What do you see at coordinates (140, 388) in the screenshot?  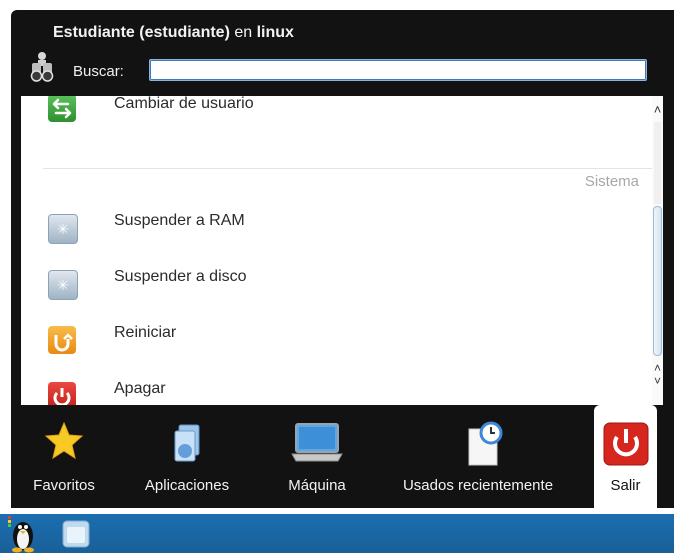 I see `list-item-label: Apagar` at bounding box center [140, 388].